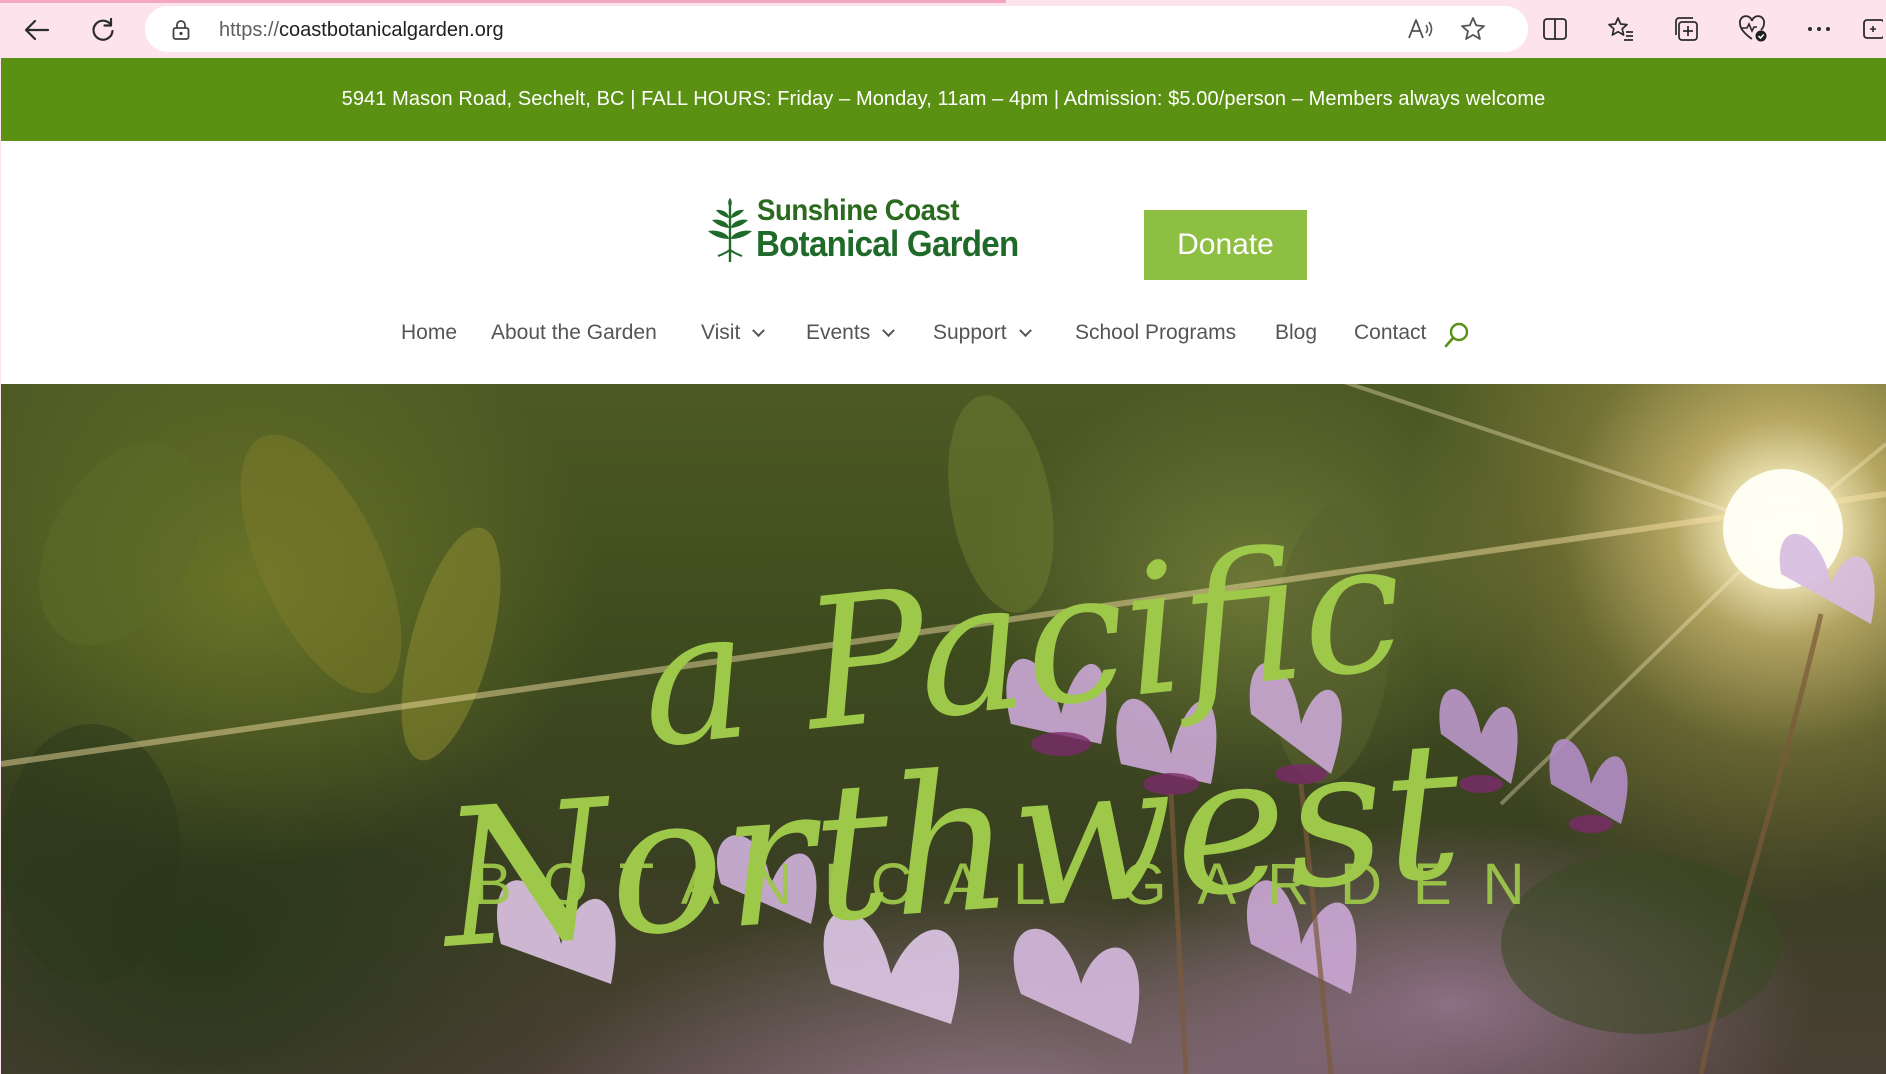 The image size is (1886, 1074). I want to click on plant-logo-icon, so click(730, 230).